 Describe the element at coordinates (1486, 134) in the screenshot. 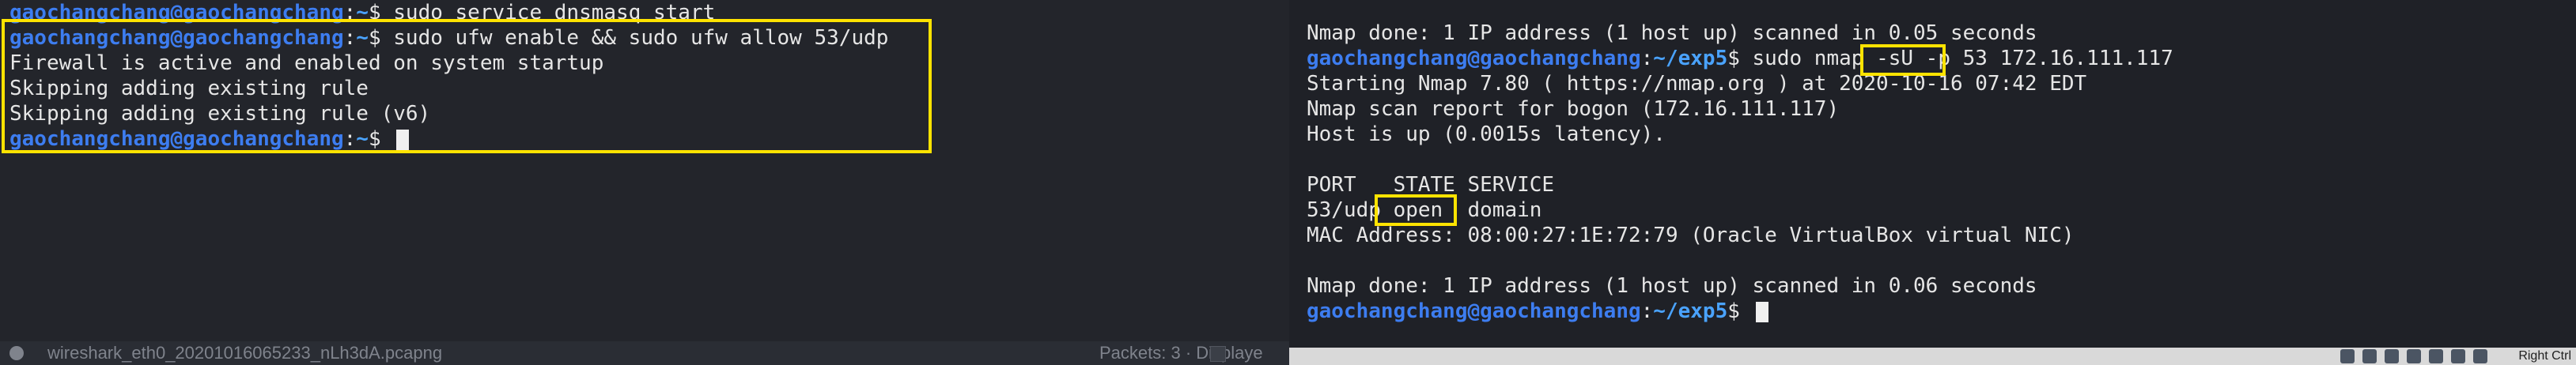

I see `output-text: Host is up (0.0015s latency).` at that location.